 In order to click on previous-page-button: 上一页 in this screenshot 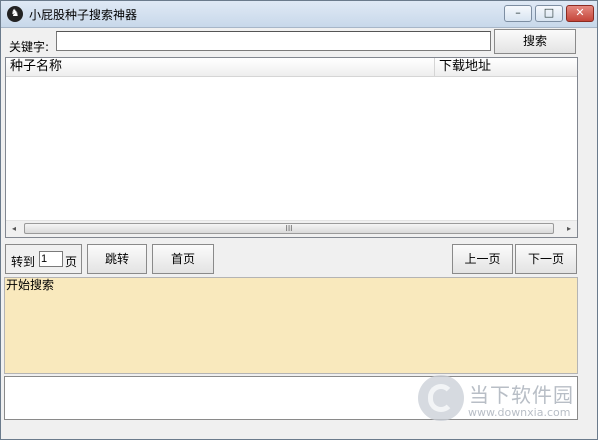, I will do `click(482, 259)`.